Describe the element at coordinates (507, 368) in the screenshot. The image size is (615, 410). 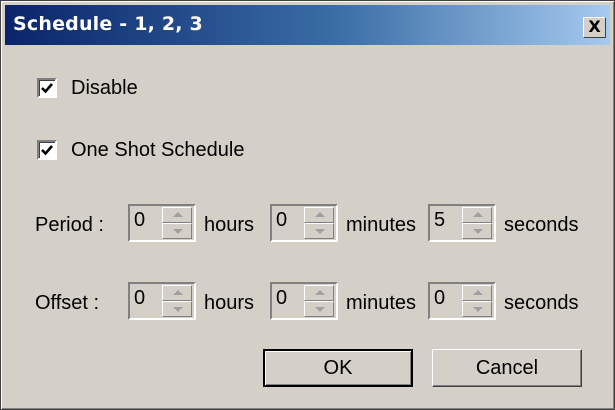
I see `cancel-button: Cancel` at that location.